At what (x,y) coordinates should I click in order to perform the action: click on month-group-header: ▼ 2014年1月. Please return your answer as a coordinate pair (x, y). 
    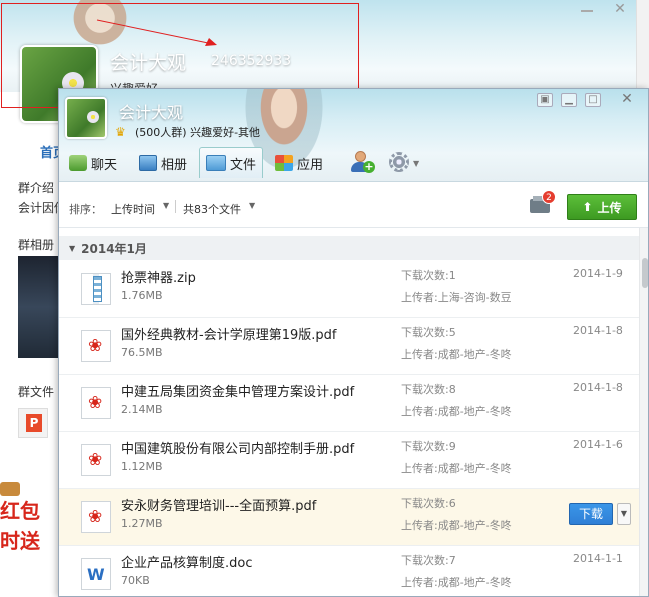
    Looking at the image, I should click on (349, 248).